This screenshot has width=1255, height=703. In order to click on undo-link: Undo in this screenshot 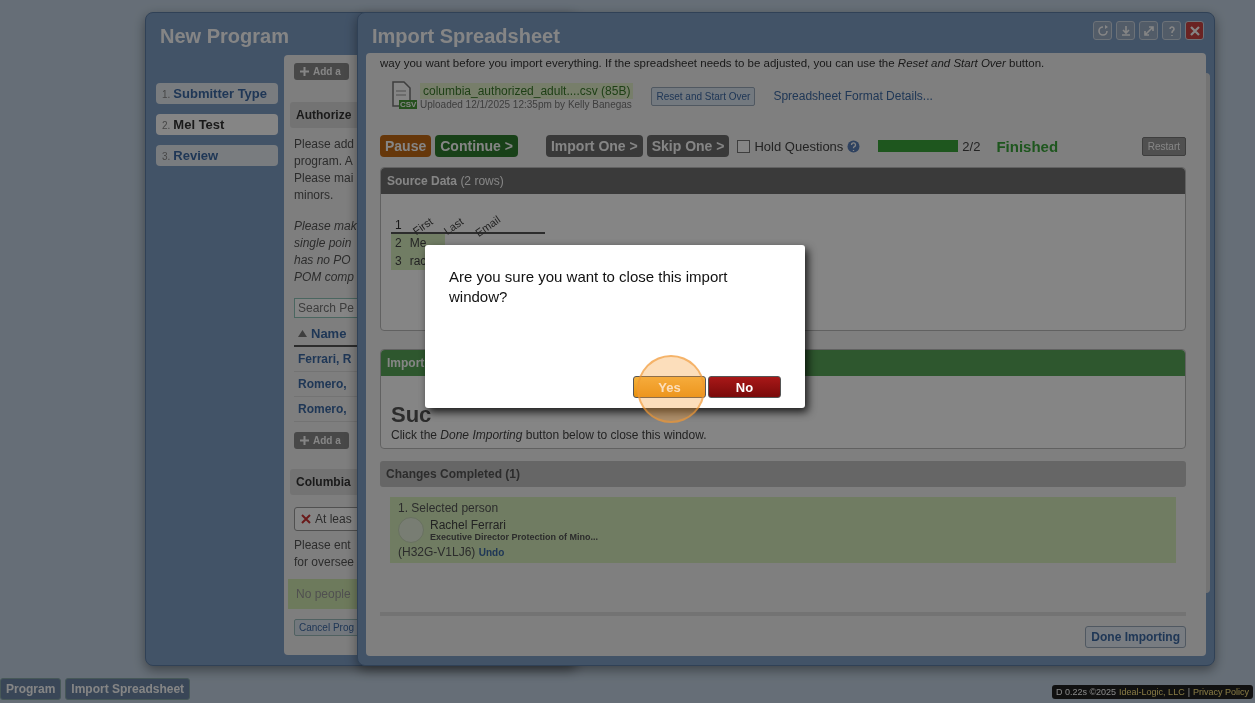, I will do `click(491, 552)`.